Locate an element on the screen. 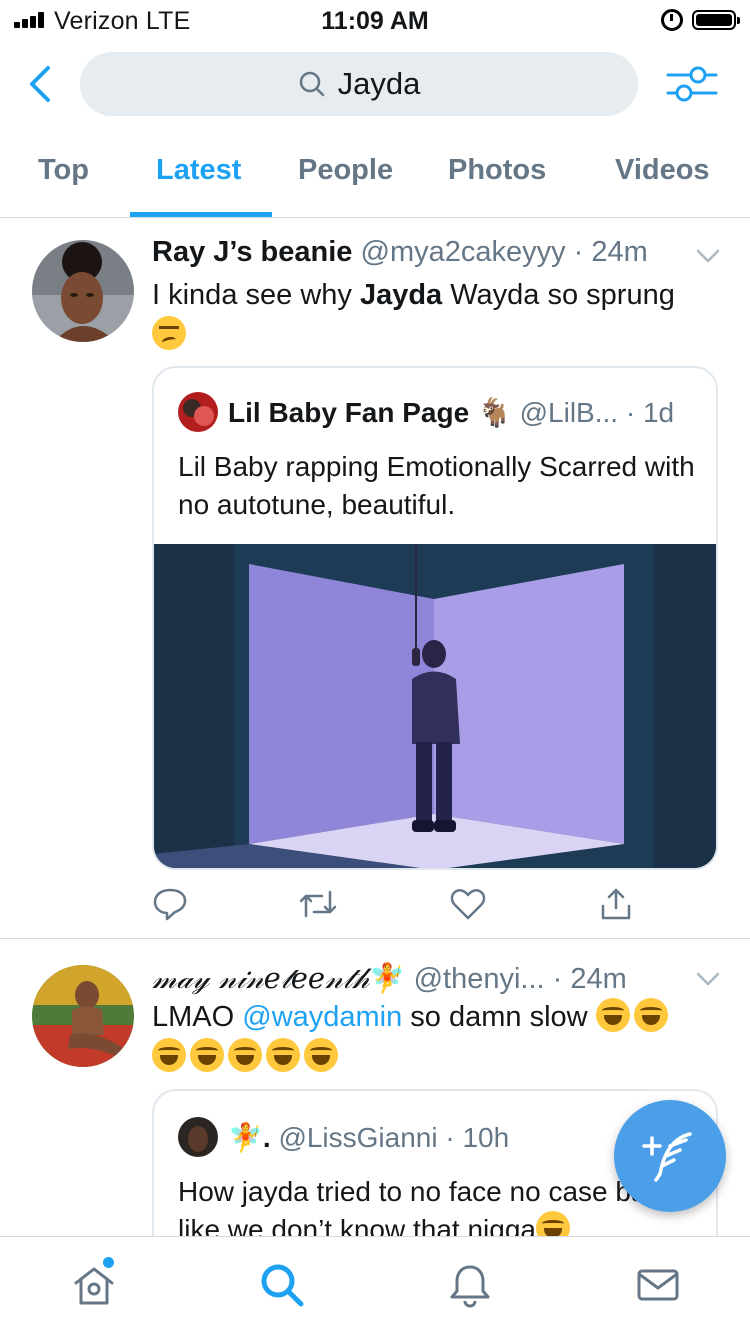  back-button is located at coordinates (42, 84).